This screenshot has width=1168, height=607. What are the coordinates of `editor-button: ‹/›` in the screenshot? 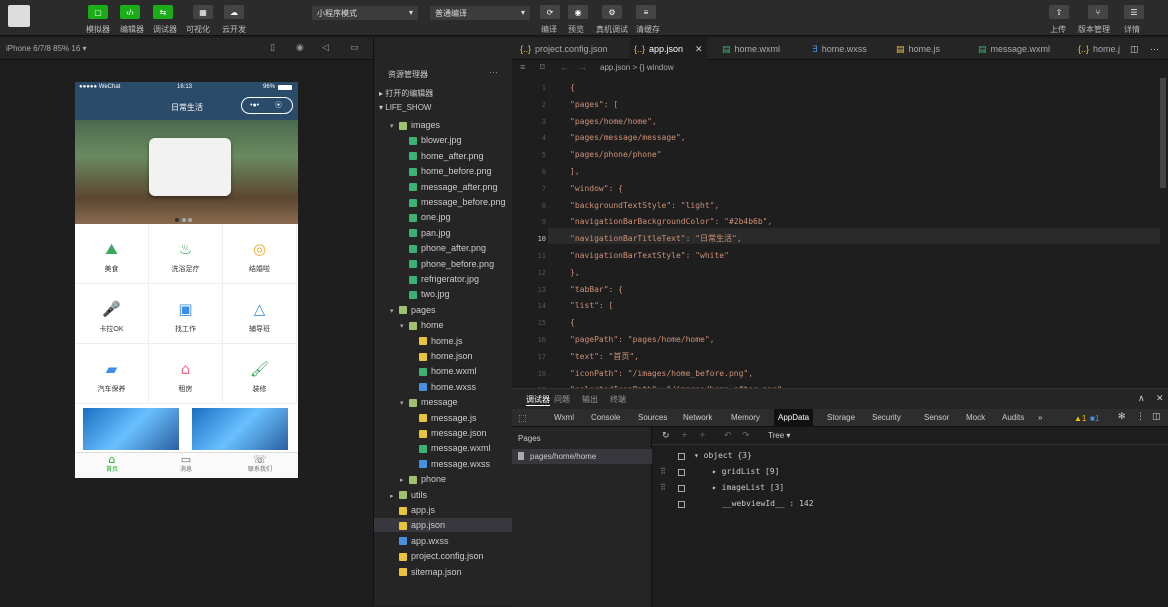 It's located at (130, 12).